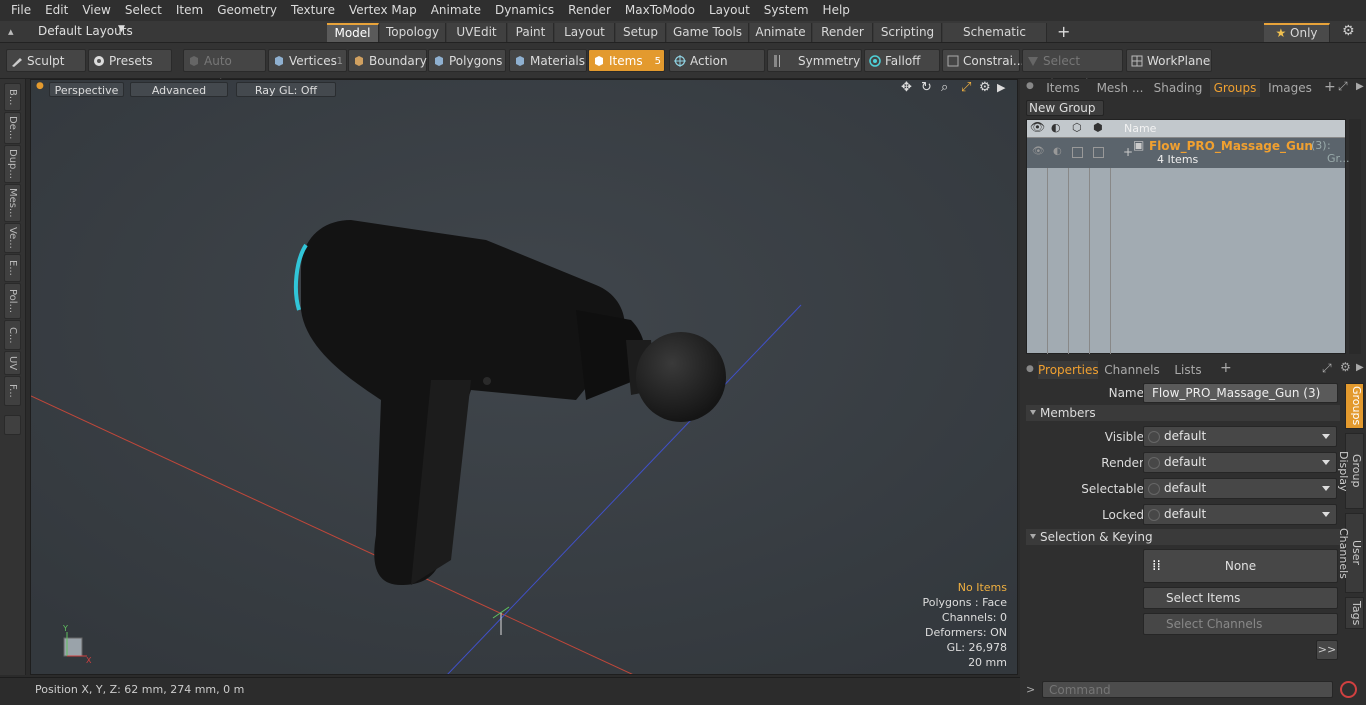 The image size is (1366, 705). I want to click on menu-help: Help, so click(836, 10).